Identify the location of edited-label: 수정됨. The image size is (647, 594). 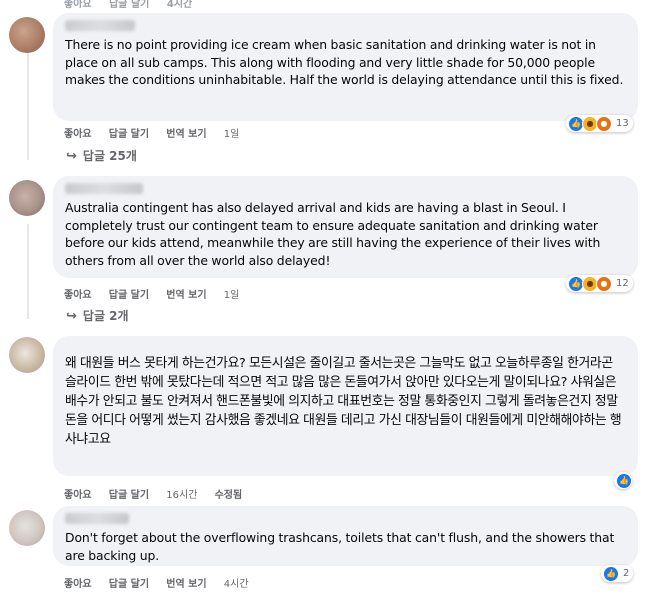
(228, 495).